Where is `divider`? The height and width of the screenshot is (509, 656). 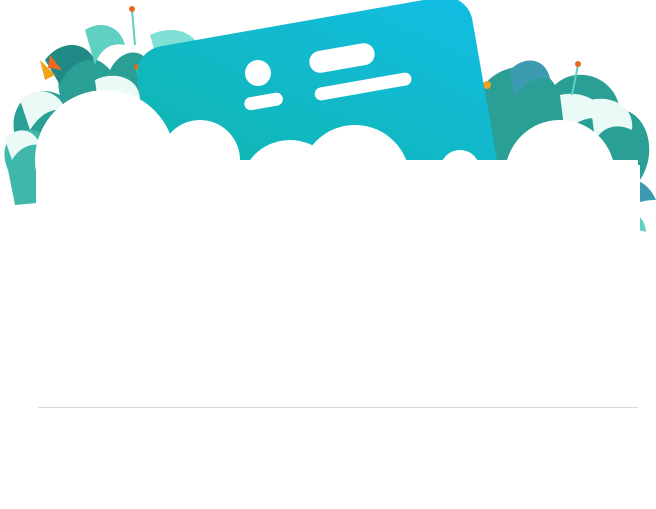
divider is located at coordinates (338, 407).